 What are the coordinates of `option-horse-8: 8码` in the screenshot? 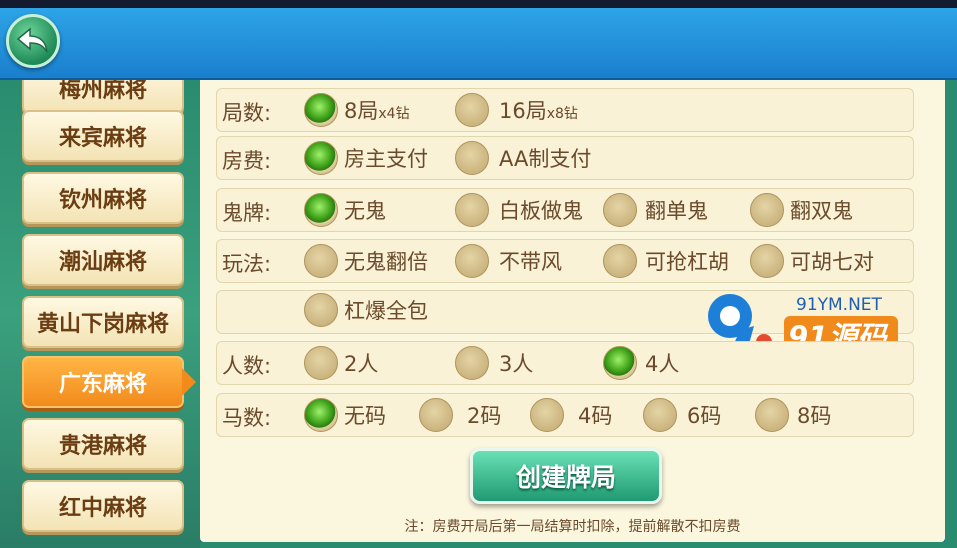 It's located at (793, 415).